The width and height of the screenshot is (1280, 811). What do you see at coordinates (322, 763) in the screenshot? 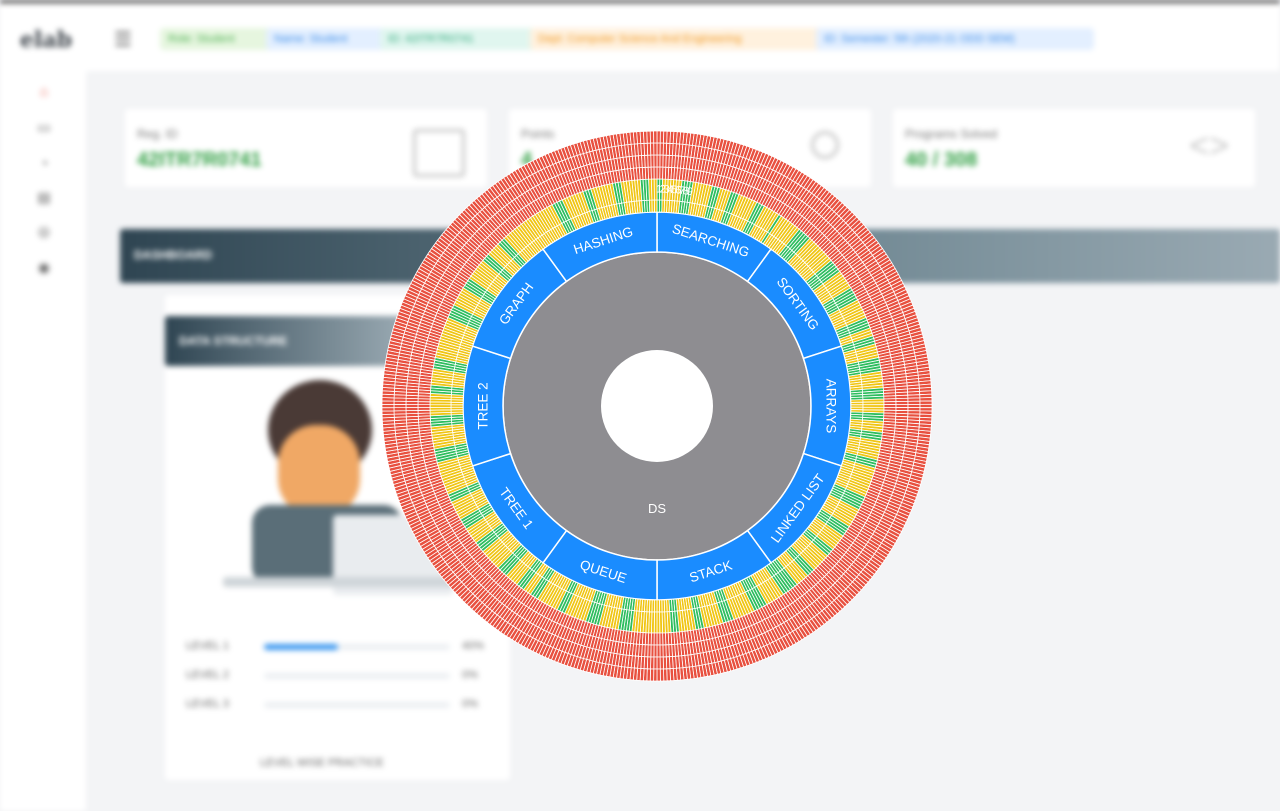
I see `level-wise-practice-link: LEVEL WISE PRACTICE` at bounding box center [322, 763].